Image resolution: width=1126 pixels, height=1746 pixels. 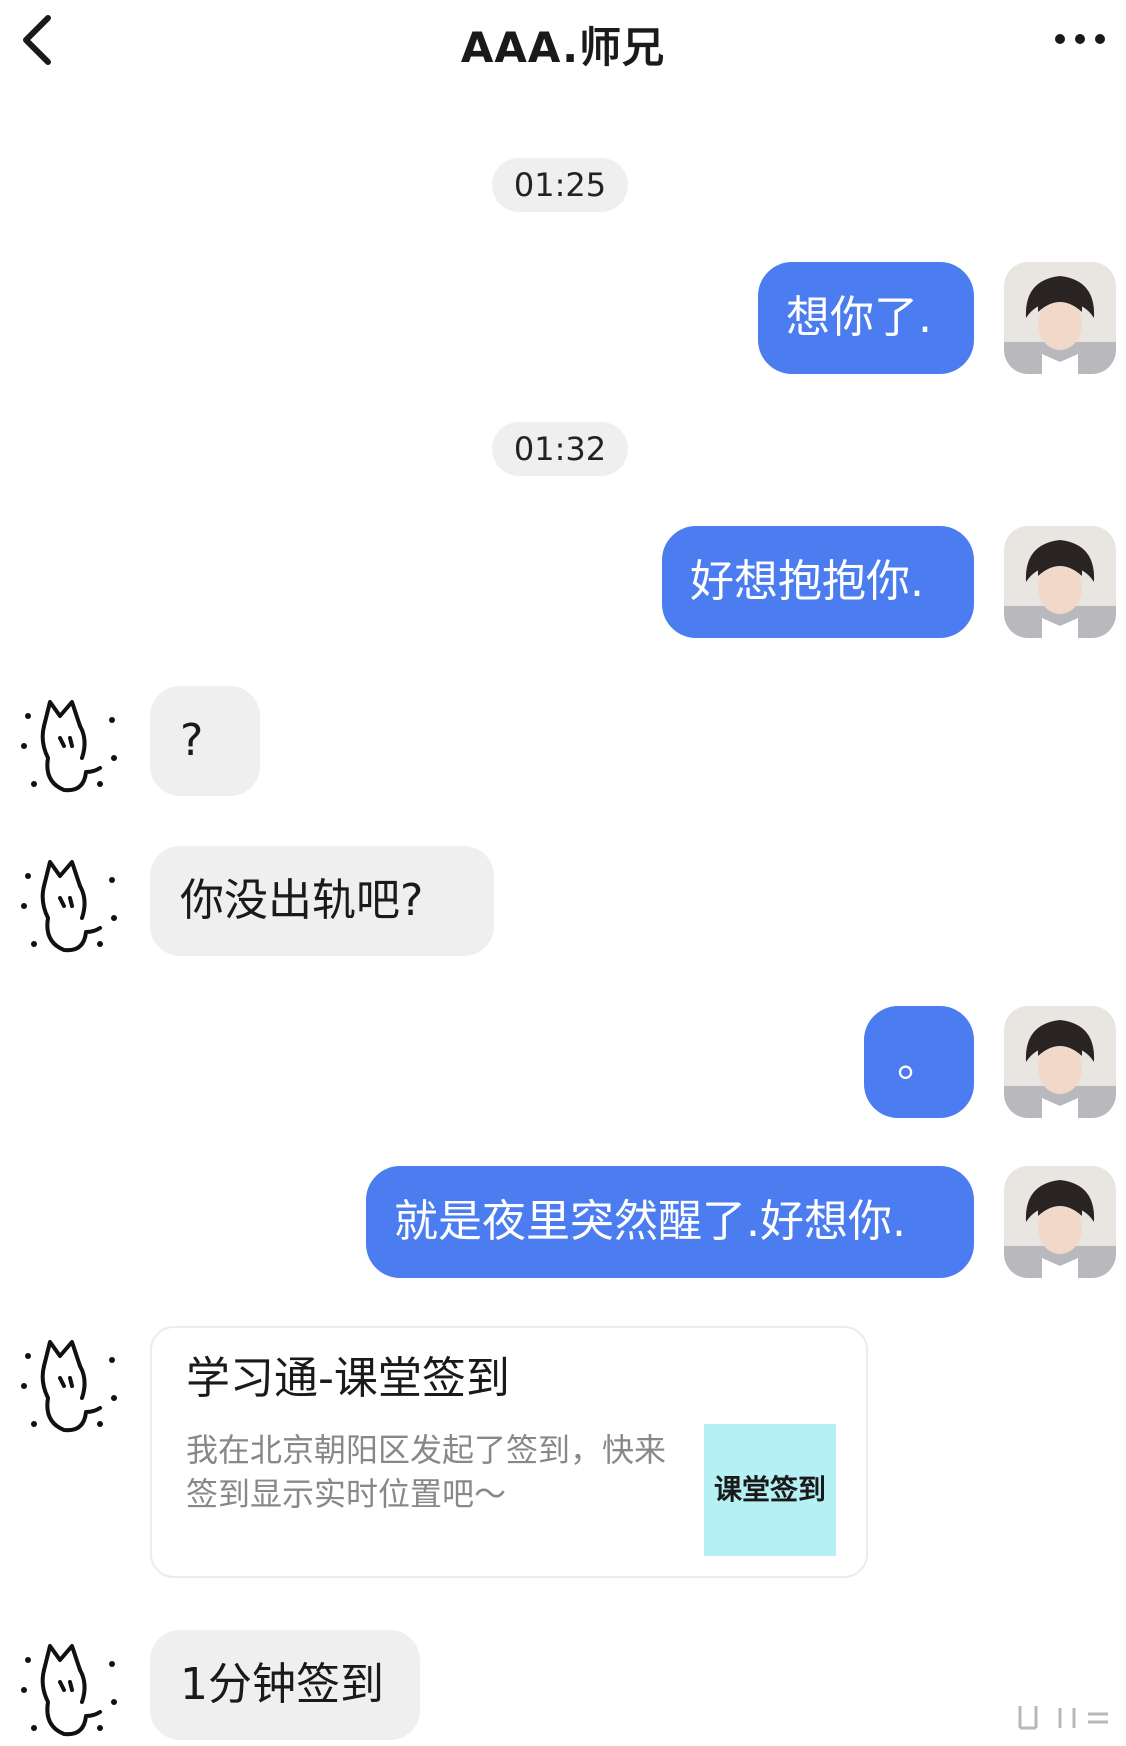 I want to click on outgoing-message-bubble: 。, so click(x=919, y=1062).